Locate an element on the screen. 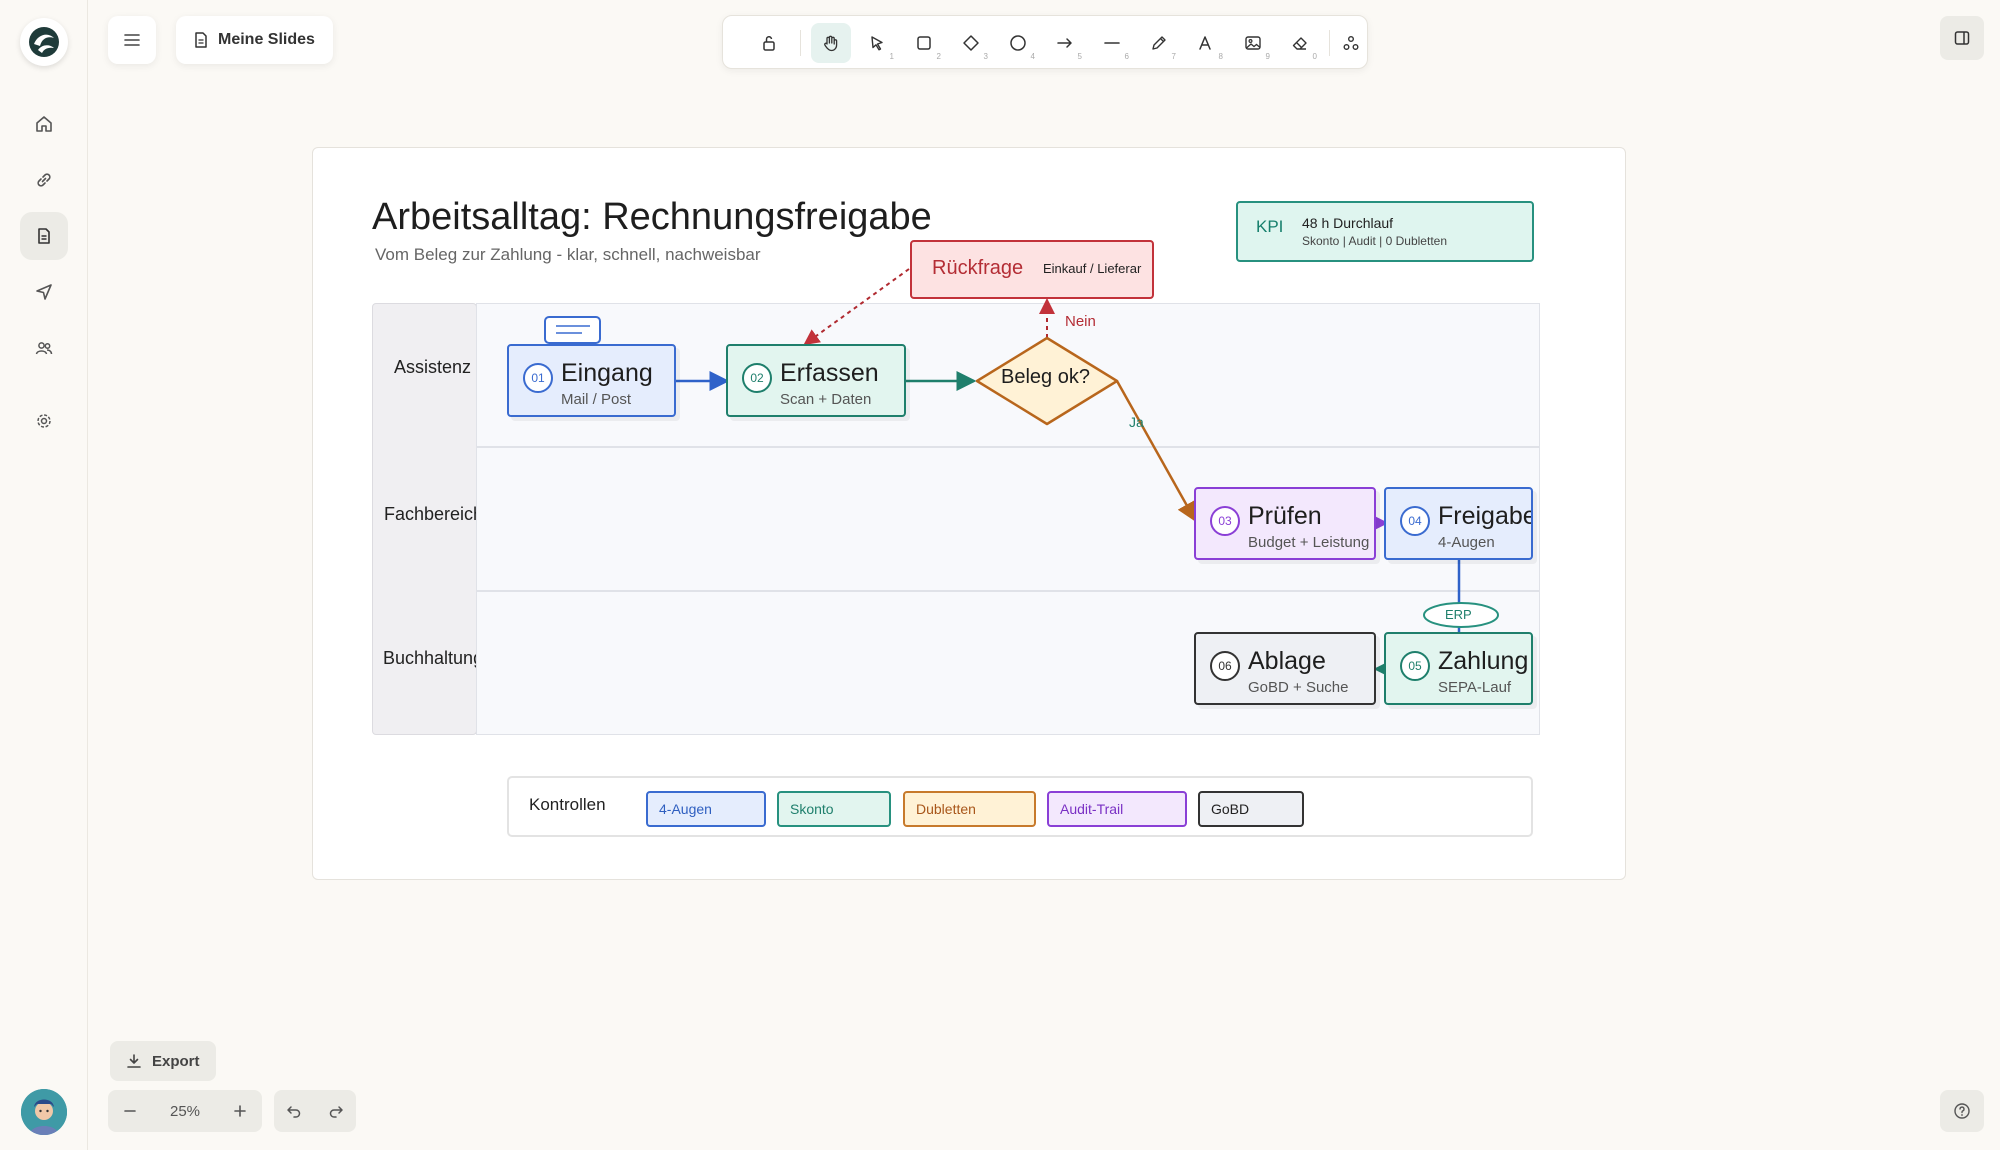 This screenshot has height=1150, width=2000. step-ablage: 06 Ablage GoBD + Suche is located at coordinates (1285, 668).